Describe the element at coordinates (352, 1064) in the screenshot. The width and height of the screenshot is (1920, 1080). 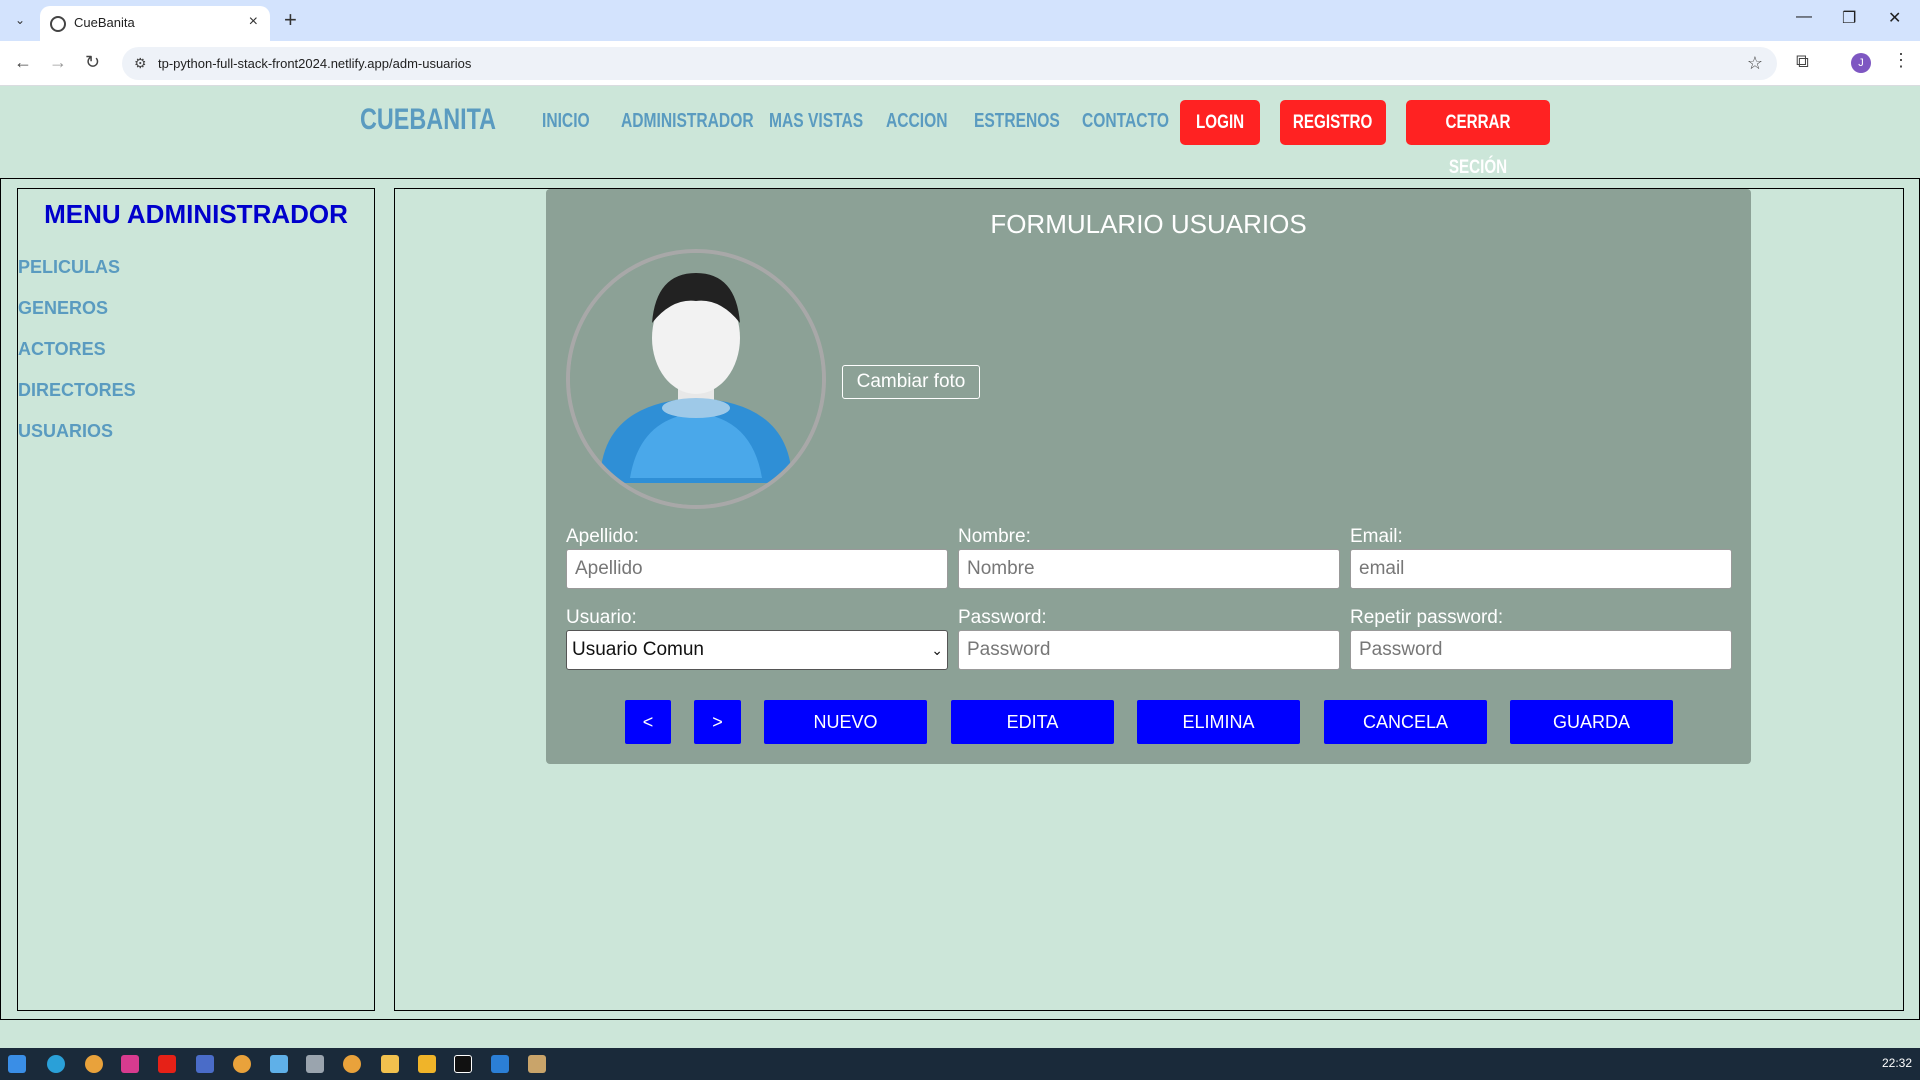
I see `chrome-active-icon` at that location.